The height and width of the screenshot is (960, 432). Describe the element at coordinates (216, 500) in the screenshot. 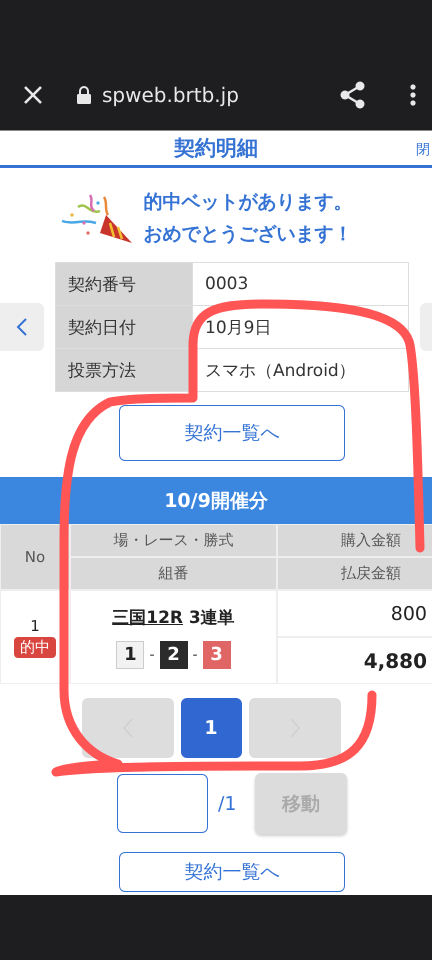

I see `section-header: 10/9開催分` at that location.